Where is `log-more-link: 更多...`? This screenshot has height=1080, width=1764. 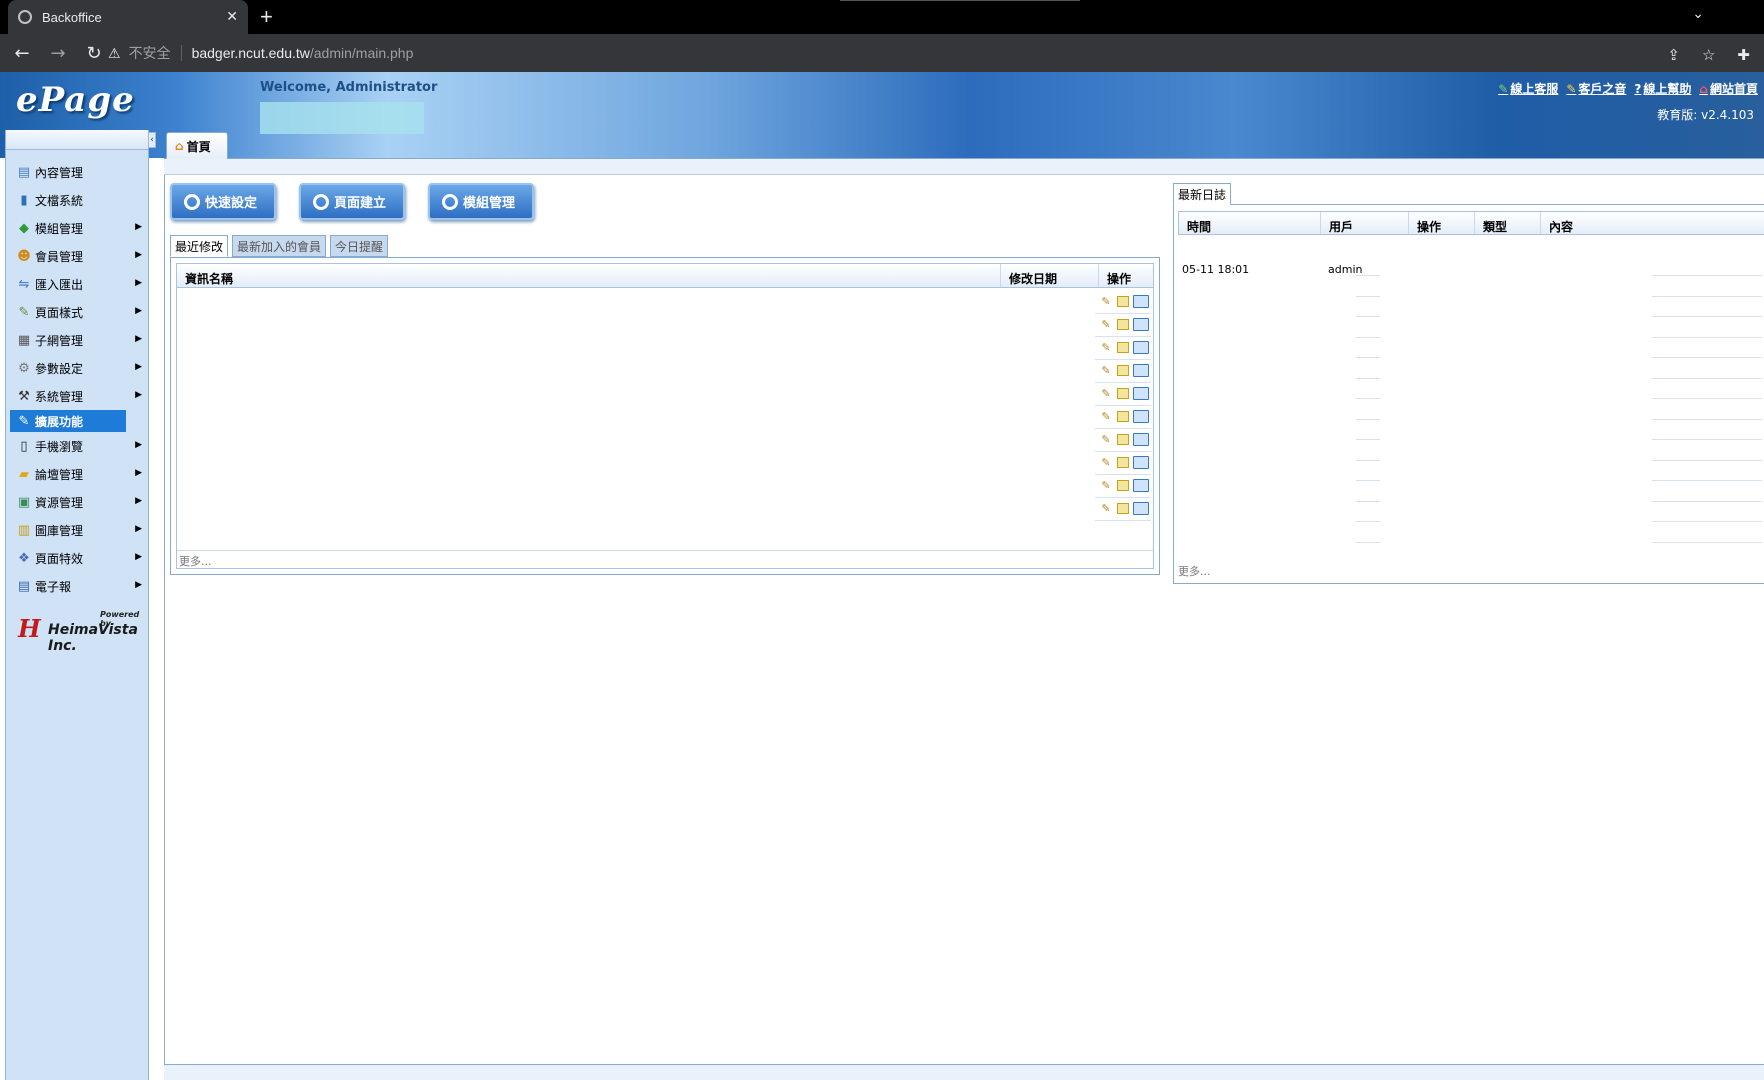 log-more-link: 更多... is located at coordinates (1194, 571).